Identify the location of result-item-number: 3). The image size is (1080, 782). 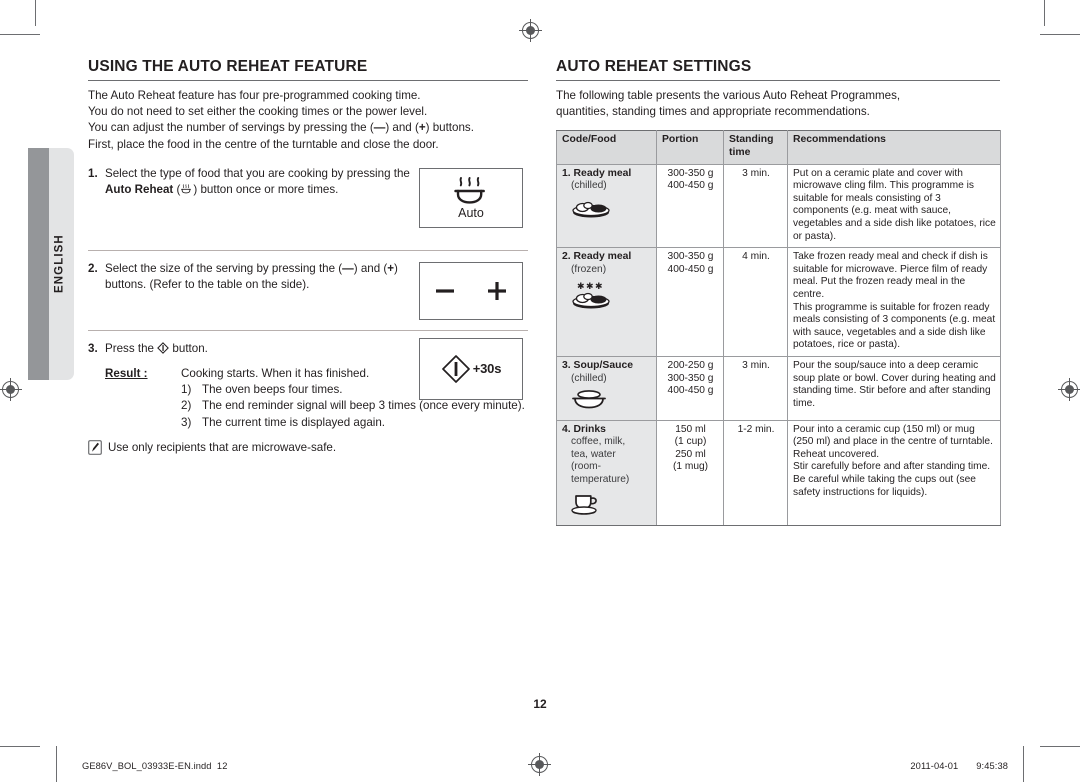
(186, 422).